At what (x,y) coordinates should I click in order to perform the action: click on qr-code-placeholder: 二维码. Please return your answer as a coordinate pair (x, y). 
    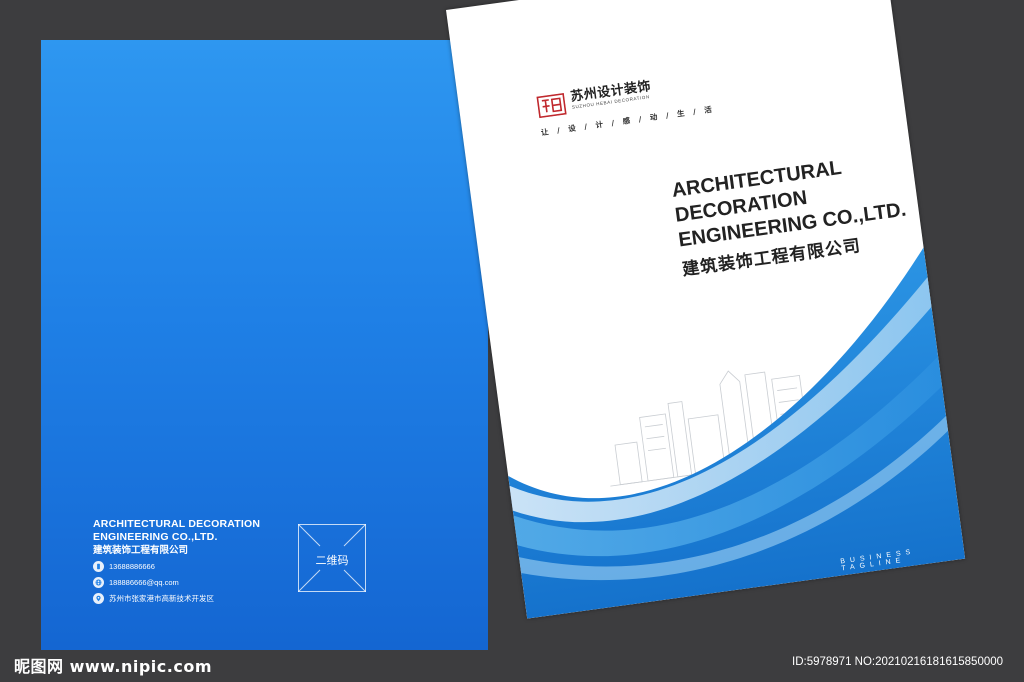
    Looking at the image, I should click on (332, 558).